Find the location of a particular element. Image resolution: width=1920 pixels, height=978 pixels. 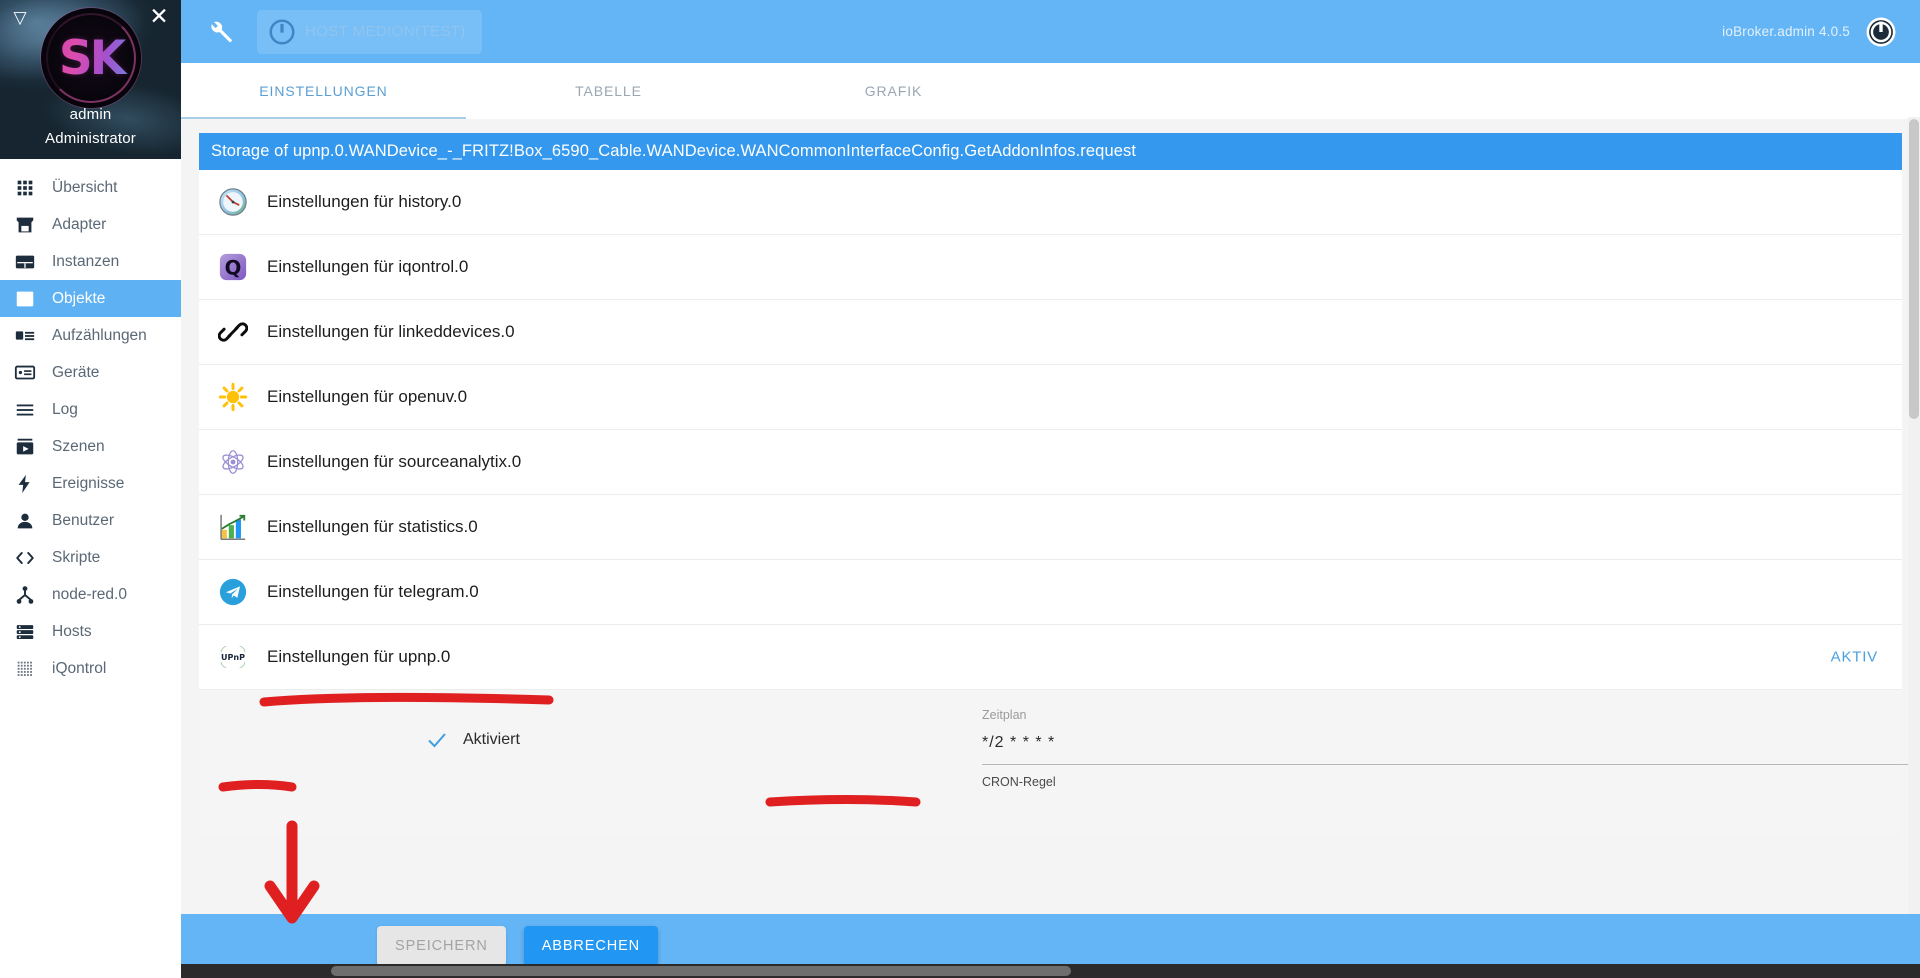

top-toolbar: HOST MEDION(TEST) ioBroker.admin 4.0.5 is located at coordinates (1050, 31).